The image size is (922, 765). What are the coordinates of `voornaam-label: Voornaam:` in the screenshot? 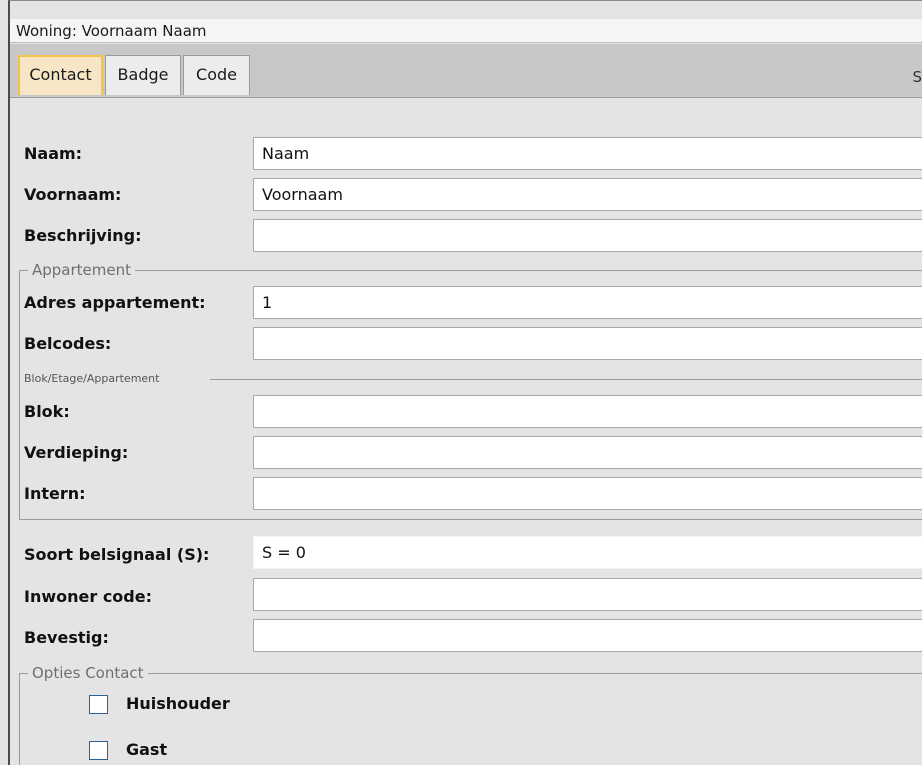 It's located at (73, 194).